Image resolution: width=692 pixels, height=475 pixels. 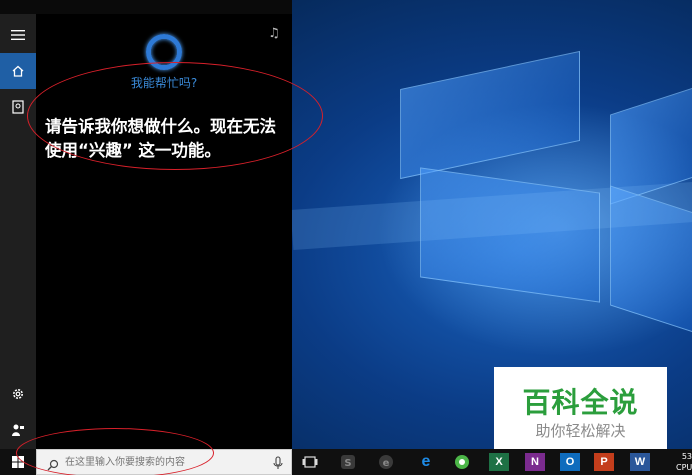 What do you see at coordinates (426, 462) in the screenshot?
I see `edge-icon: e` at bounding box center [426, 462].